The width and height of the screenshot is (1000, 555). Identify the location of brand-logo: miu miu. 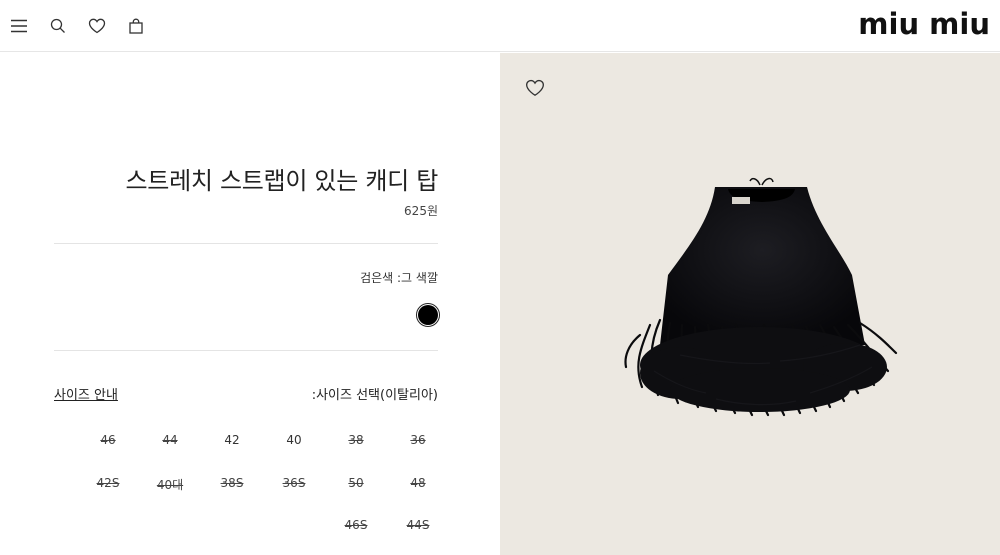
(924, 24).